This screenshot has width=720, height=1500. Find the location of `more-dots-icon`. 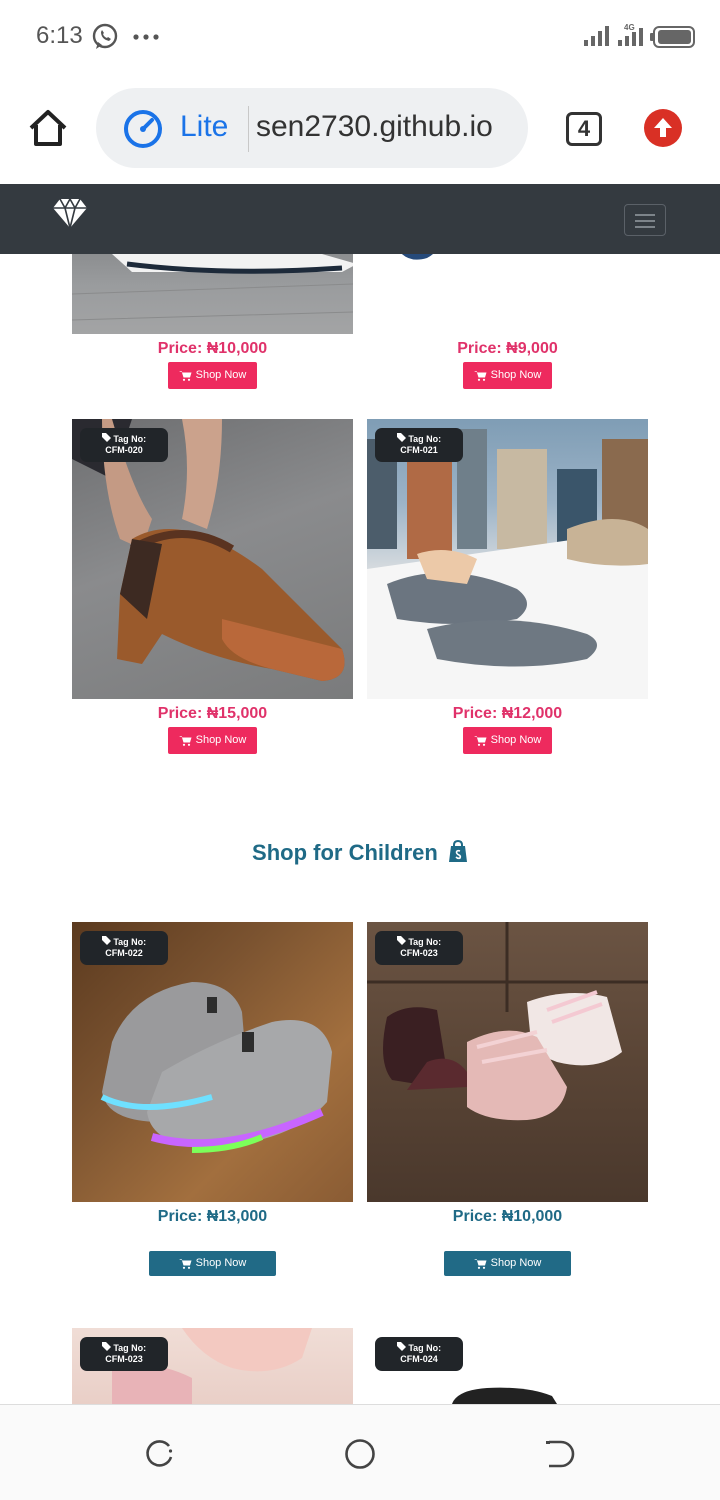

more-dots-icon is located at coordinates (146, 33).